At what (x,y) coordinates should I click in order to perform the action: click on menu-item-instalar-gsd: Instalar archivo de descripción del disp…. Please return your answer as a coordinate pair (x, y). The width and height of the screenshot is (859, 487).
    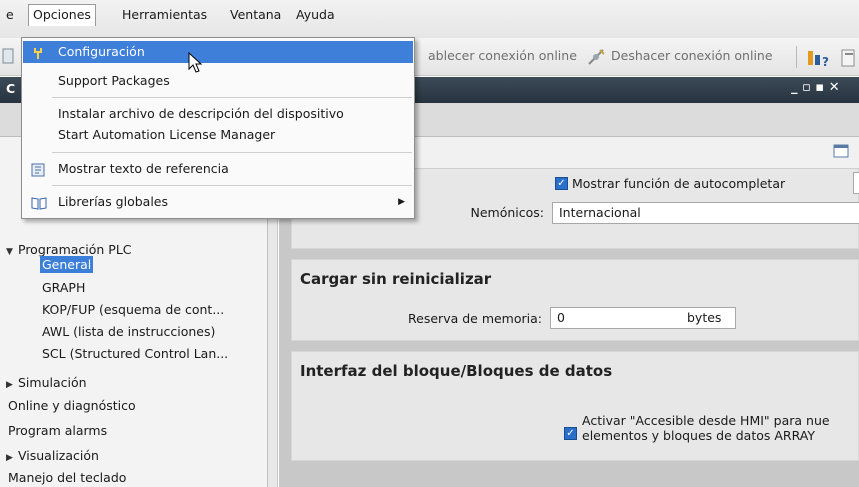
    Looking at the image, I should click on (218, 114).